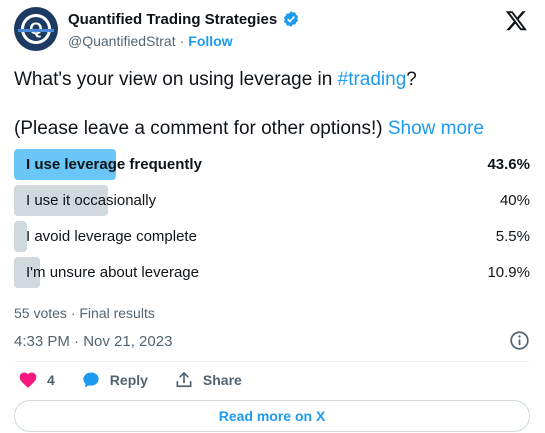 Image resolution: width=545 pixels, height=433 pixels. Describe the element at coordinates (176, 79) in the screenshot. I see `question-text: What's your view on using leverage in` at that location.